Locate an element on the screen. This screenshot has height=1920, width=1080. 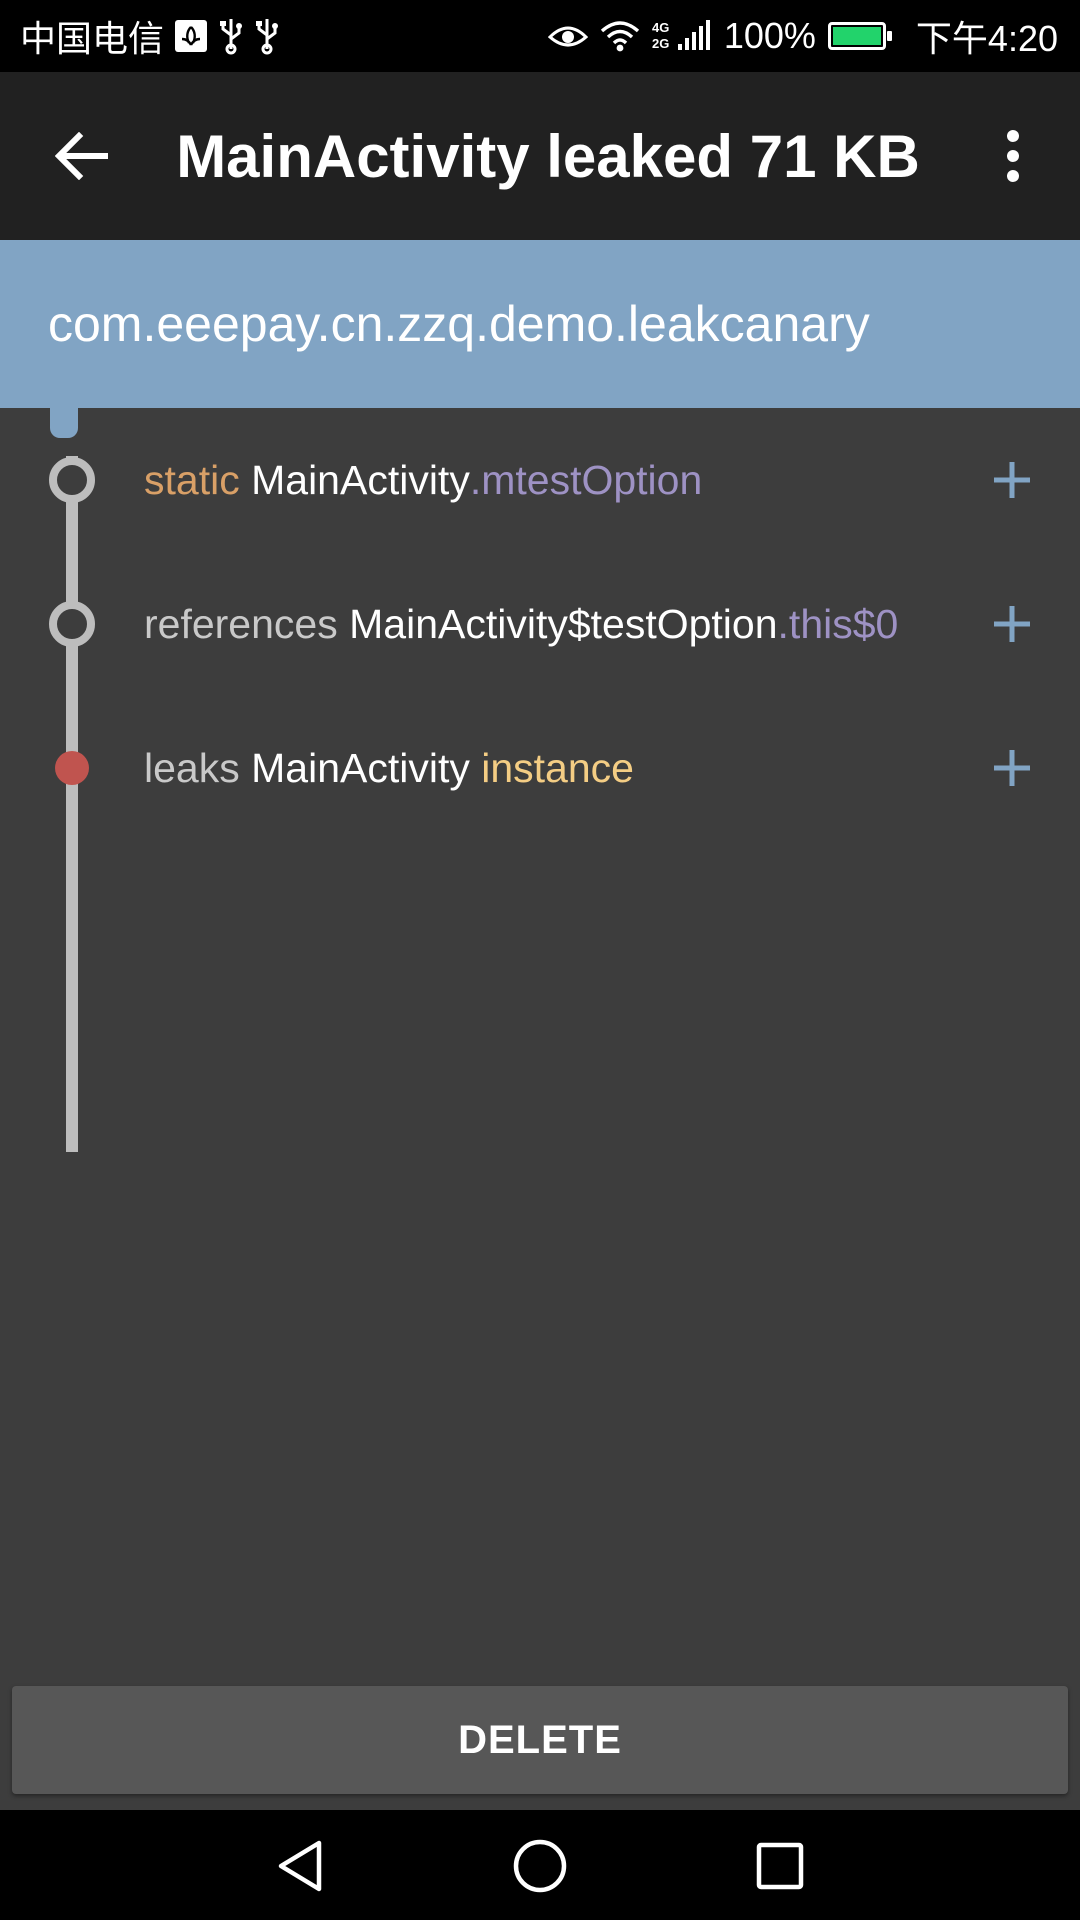
trace-prefix: leaks is located at coordinates (192, 767).